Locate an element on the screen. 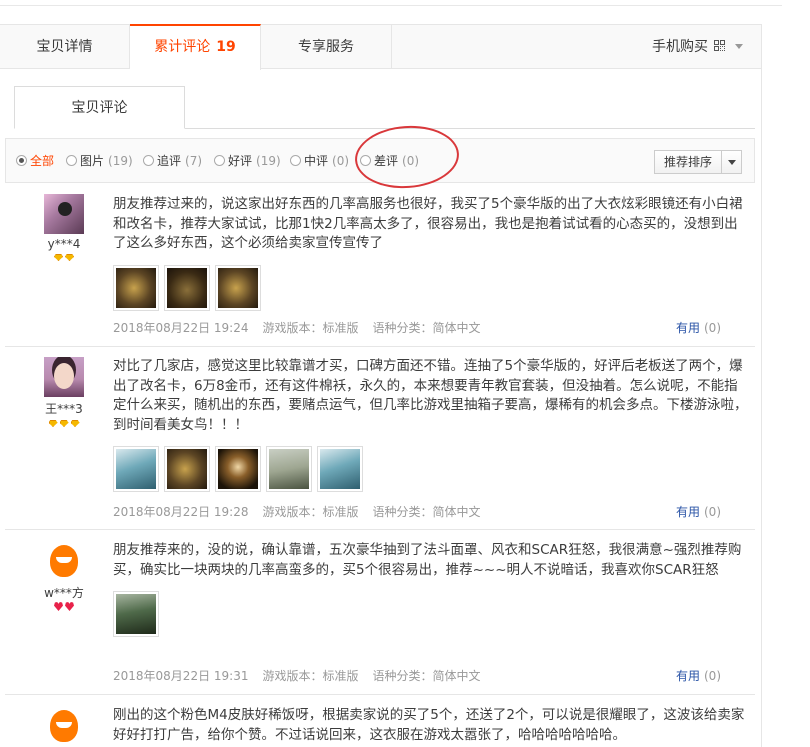 This screenshot has height=747, width=810. review-filter-bar: 全部 图片 (19) 追评 (7) 好评 (19) 中评 (0) 差评 (0) 推荐排序 is located at coordinates (380, 160).